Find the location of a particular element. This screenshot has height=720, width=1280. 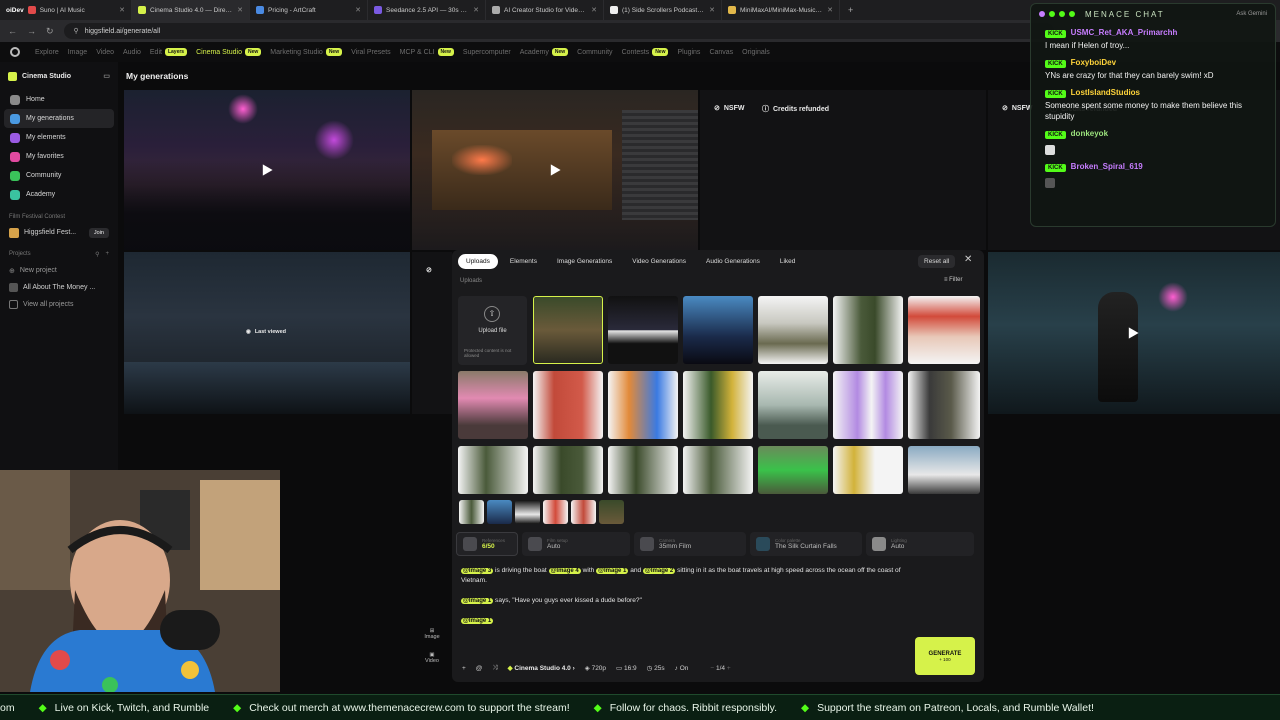

new-tab-icon: + is located at coordinates (846, 10).